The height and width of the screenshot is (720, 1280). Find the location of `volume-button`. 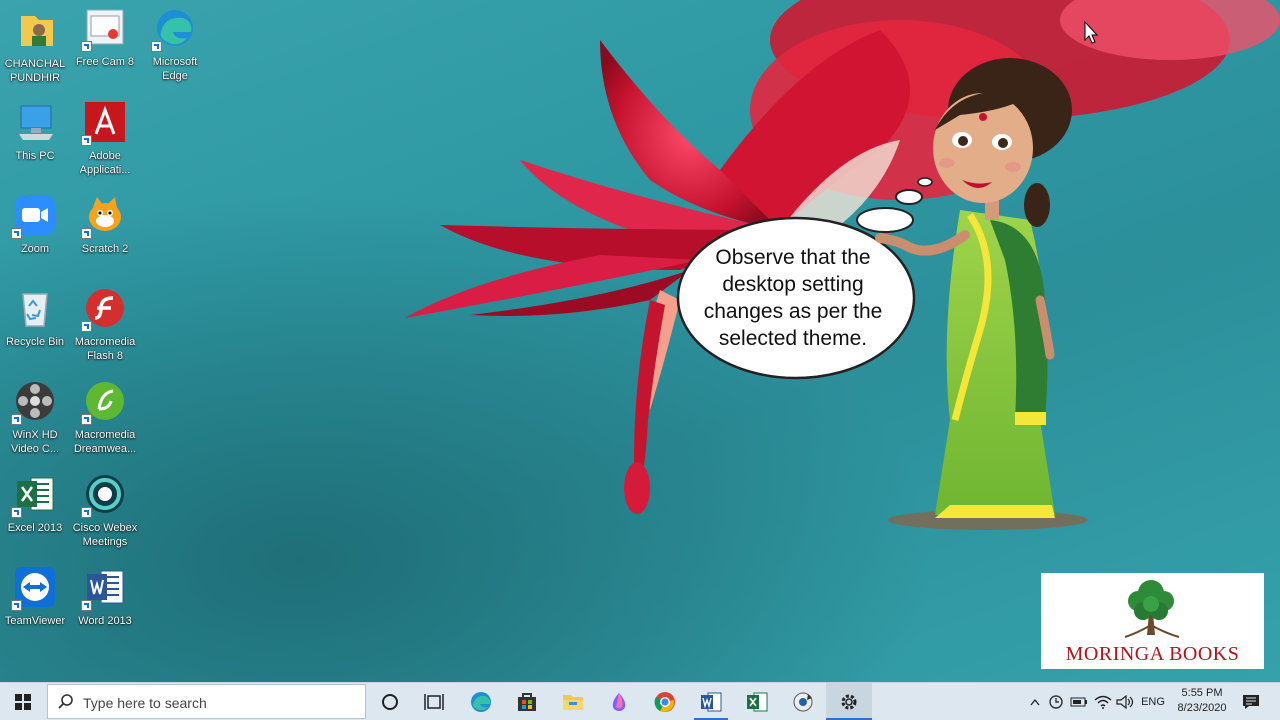

volume-button is located at coordinates (1125, 701).